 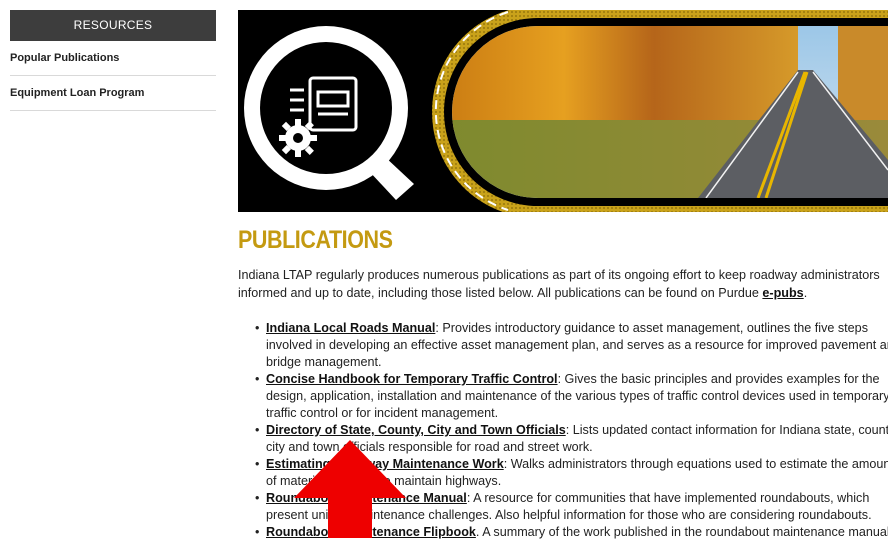 What do you see at coordinates (113, 25) in the screenshot?
I see `sidebar-header: RESOURCES` at bounding box center [113, 25].